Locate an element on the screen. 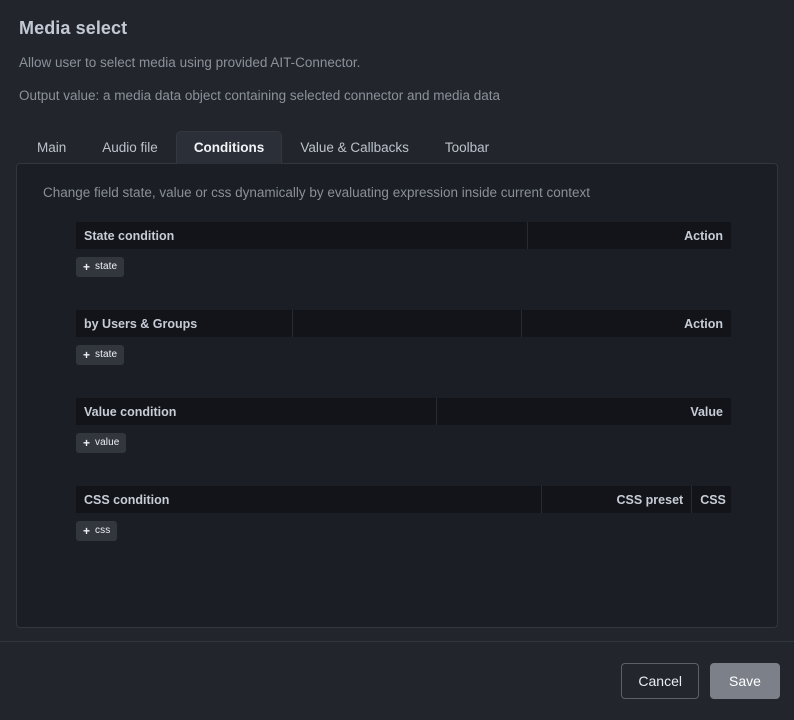 The image size is (794, 720). add-value-button: + value is located at coordinates (101, 443).